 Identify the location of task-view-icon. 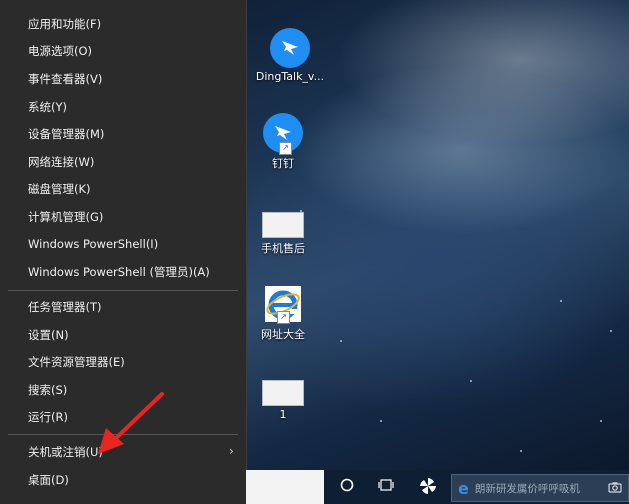
(386, 487).